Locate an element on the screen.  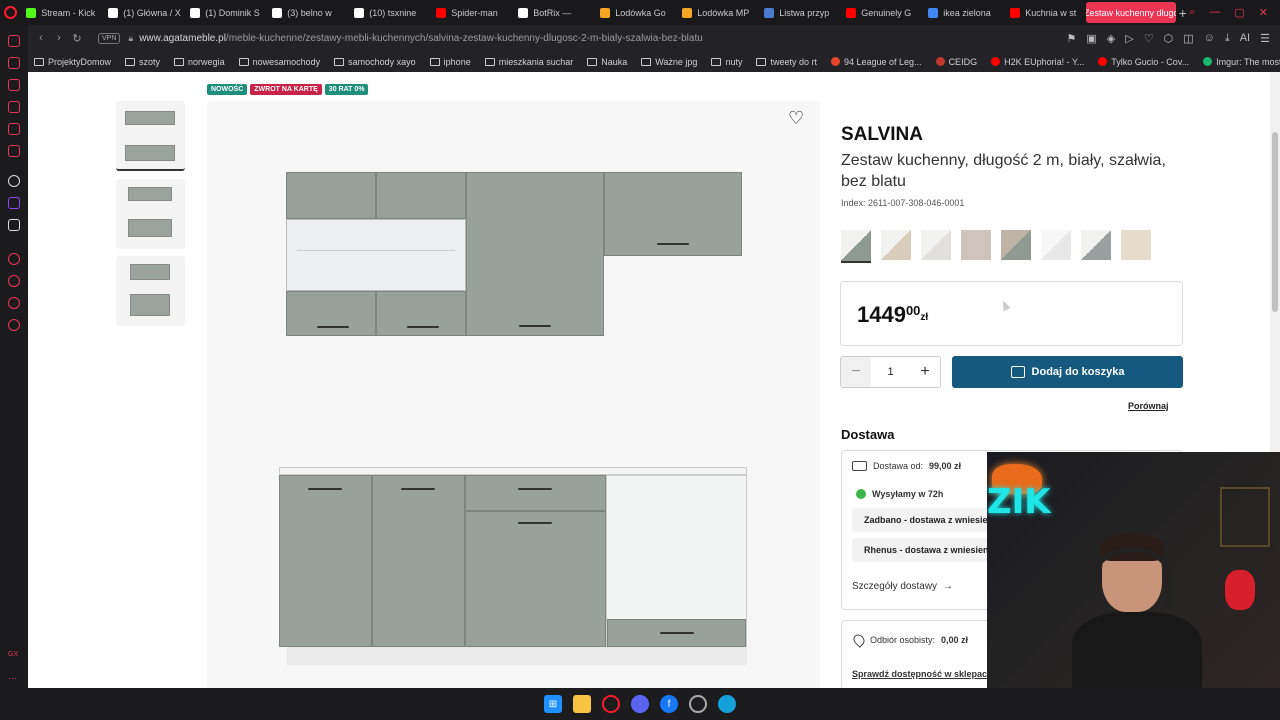
bookmark-7: Nauka is located at coordinates (607, 62).